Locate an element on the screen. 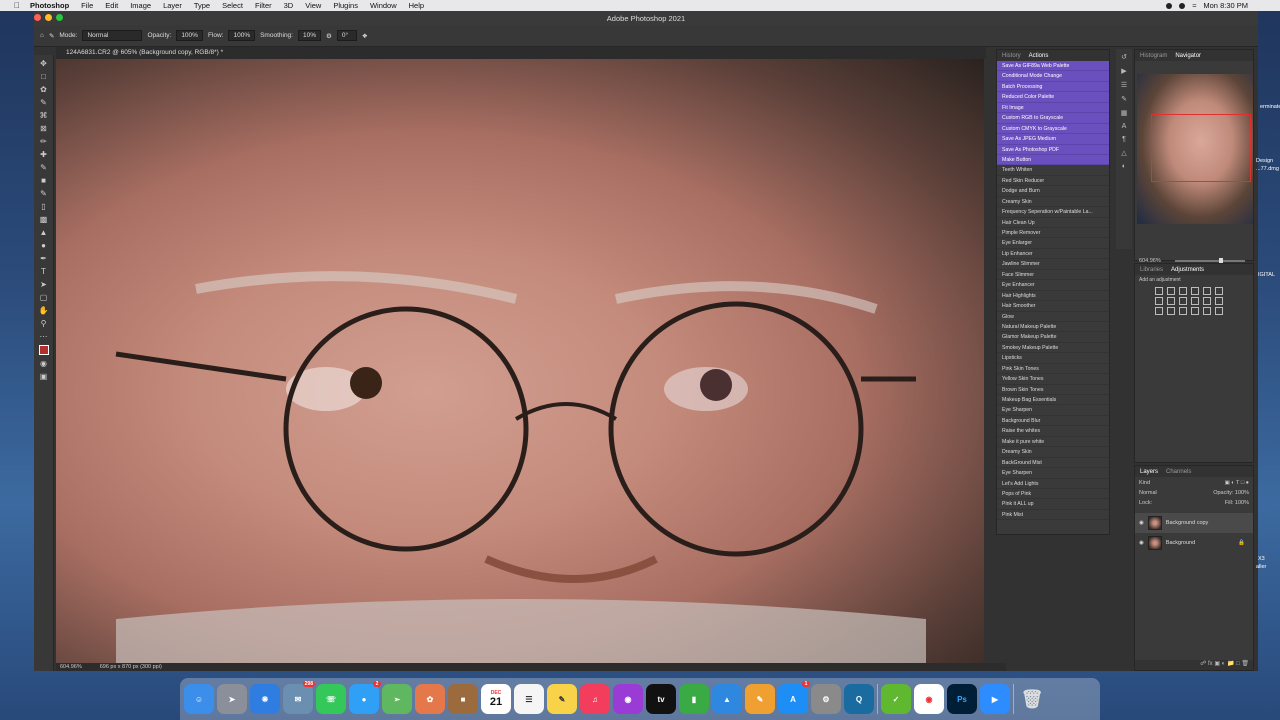 Image resolution: width=1280 pixels, height=720 pixels. document-size: 696 px x 870 px (300 ppi) is located at coordinates (131, 667).